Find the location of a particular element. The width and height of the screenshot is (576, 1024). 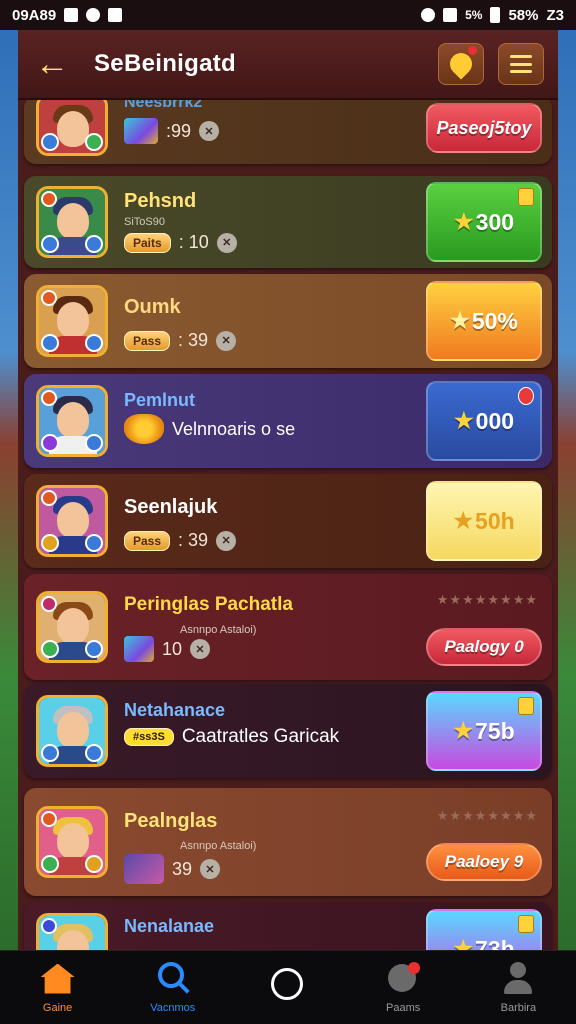

row-action-label: Paaloey 9 is located at coordinates (484, 861).